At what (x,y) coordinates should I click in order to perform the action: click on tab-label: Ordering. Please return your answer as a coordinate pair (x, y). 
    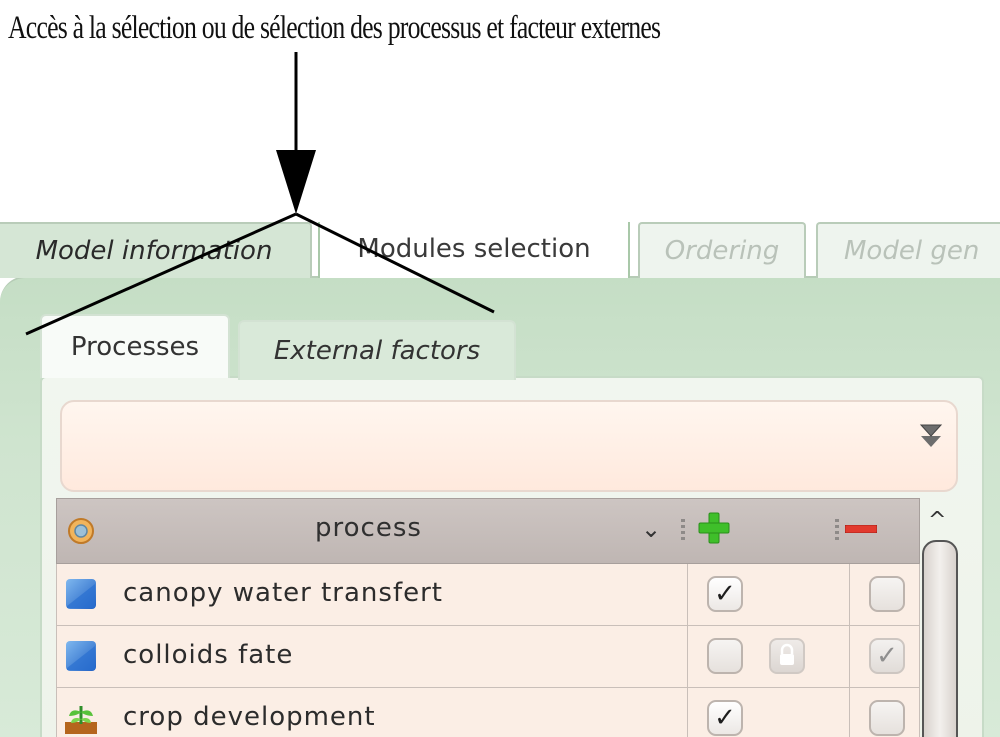
    Looking at the image, I should click on (722, 251).